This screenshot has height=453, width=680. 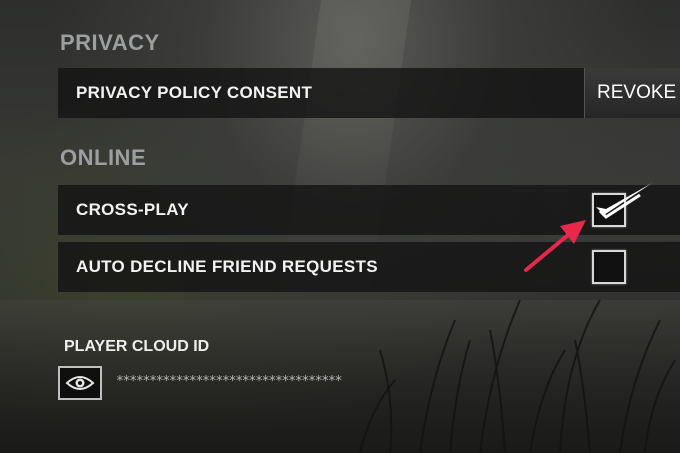 What do you see at coordinates (227, 266) in the screenshot?
I see `auto-decline-label: AUTO DECLINE FRIEND REQUESTS` at bounding box center [227, 266].